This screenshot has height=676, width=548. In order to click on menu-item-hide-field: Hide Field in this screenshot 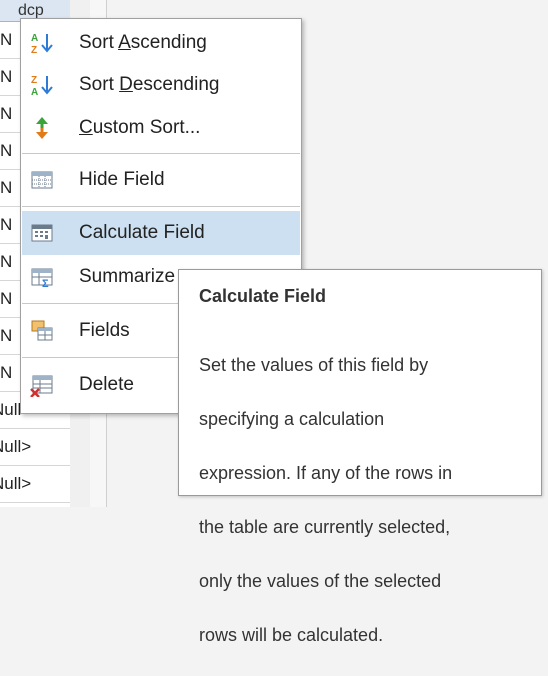, I will do `click(161, 180)`.